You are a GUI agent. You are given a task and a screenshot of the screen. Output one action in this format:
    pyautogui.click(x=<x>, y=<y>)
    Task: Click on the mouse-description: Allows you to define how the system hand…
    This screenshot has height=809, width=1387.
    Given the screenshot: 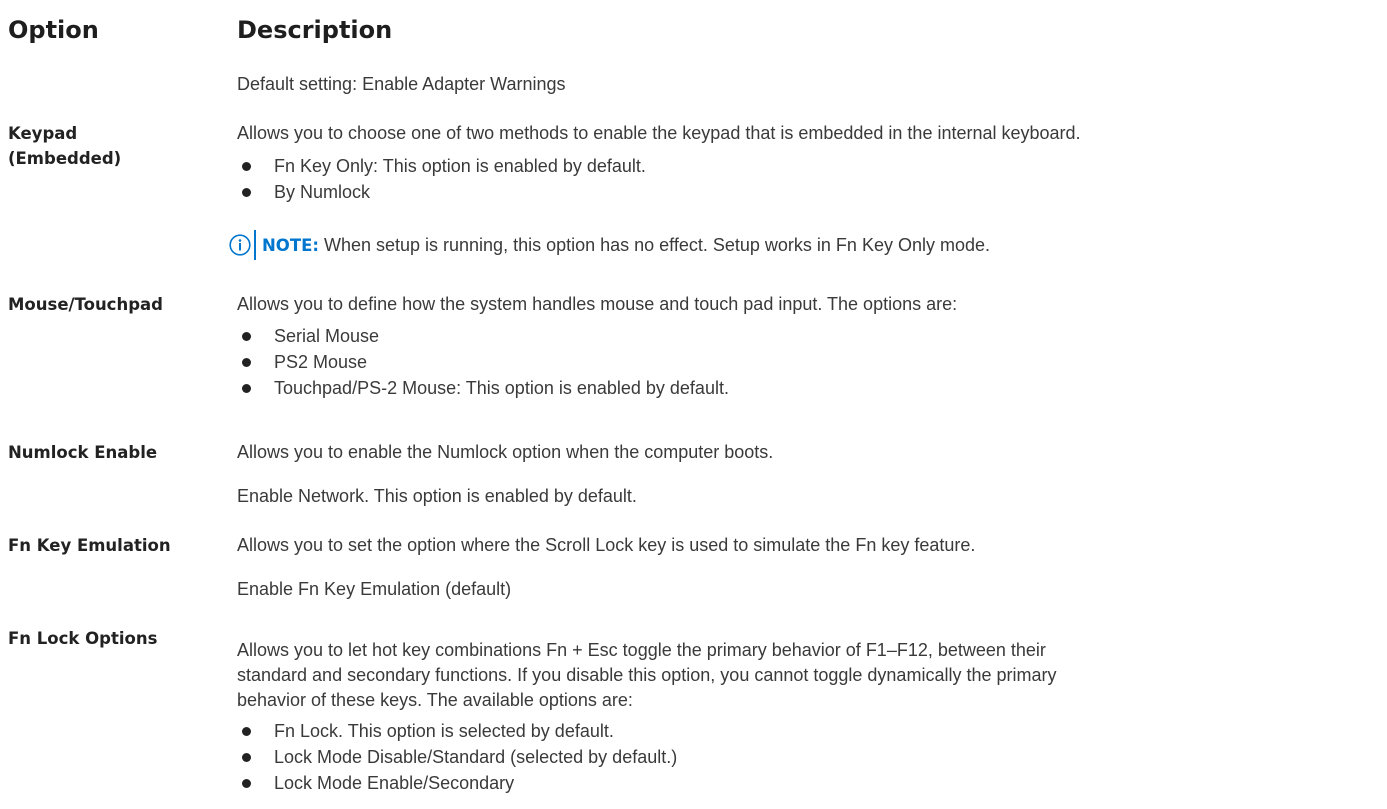 What is the action you would take?
    pyautogui.click(x=597, y=304)
    